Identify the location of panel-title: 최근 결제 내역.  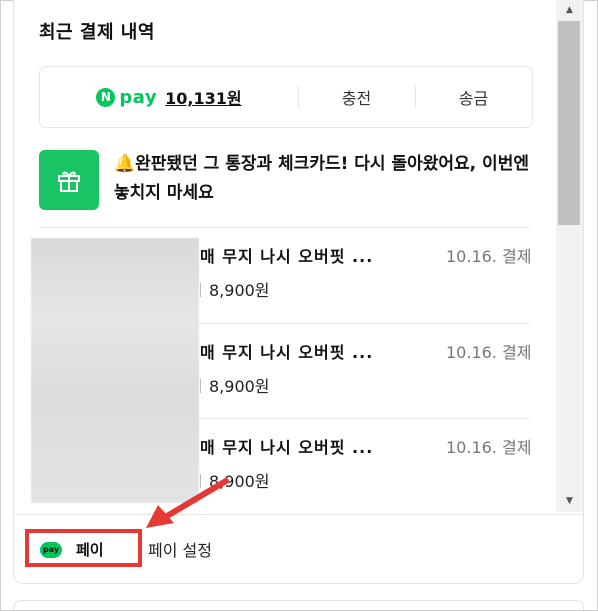
(97, 32).